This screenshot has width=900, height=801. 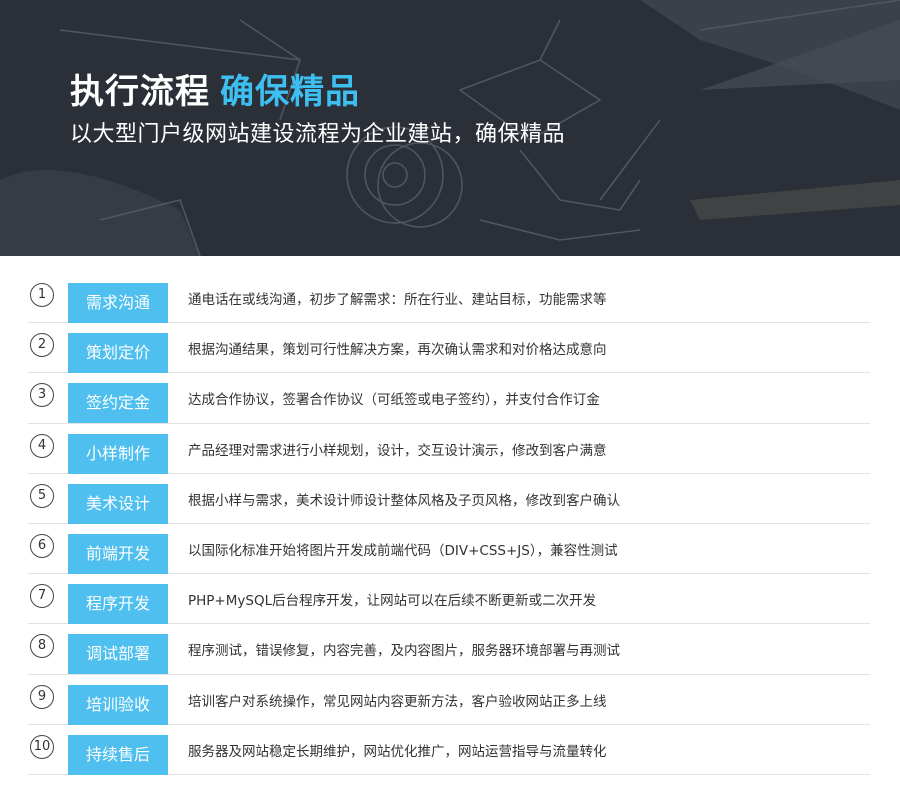 What do you see at coordinates (118, 303) in the screenshot?
I see `step-label: 需求沟通` at bounding box center [118, 303].